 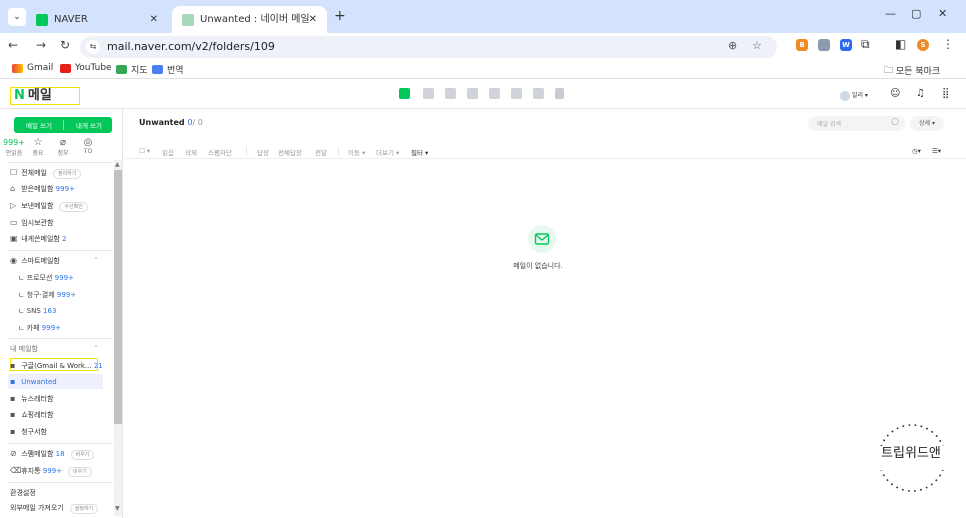 What do you see at coordinates (912, 71) in the screenshot?
I see `all-bookmarks: 🗀 모든 북마크` at bounding box center [912, 71].